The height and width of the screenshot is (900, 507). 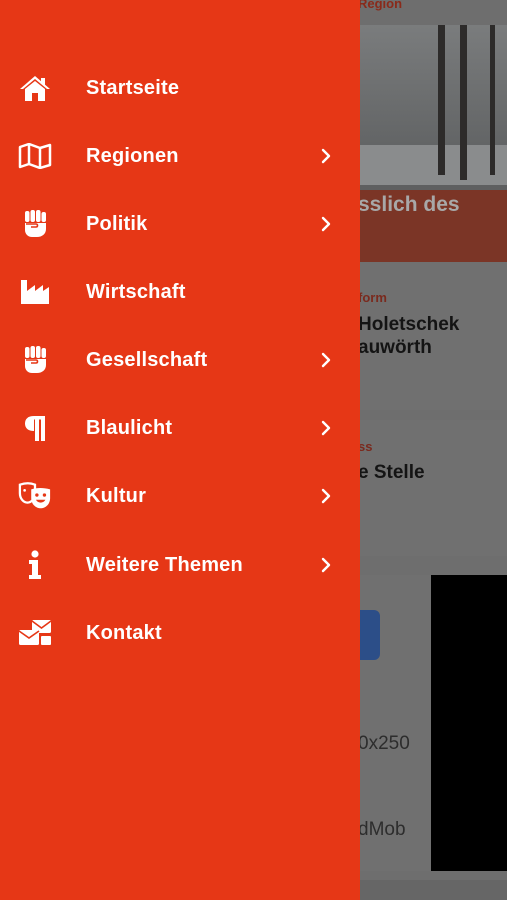 I want to click on ad-network-text: dMob, so click(x=382, y=829).